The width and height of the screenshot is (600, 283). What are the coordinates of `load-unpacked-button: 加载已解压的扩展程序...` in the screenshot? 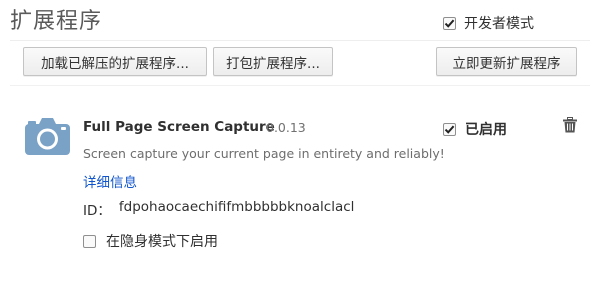 It's located at (115, 61).